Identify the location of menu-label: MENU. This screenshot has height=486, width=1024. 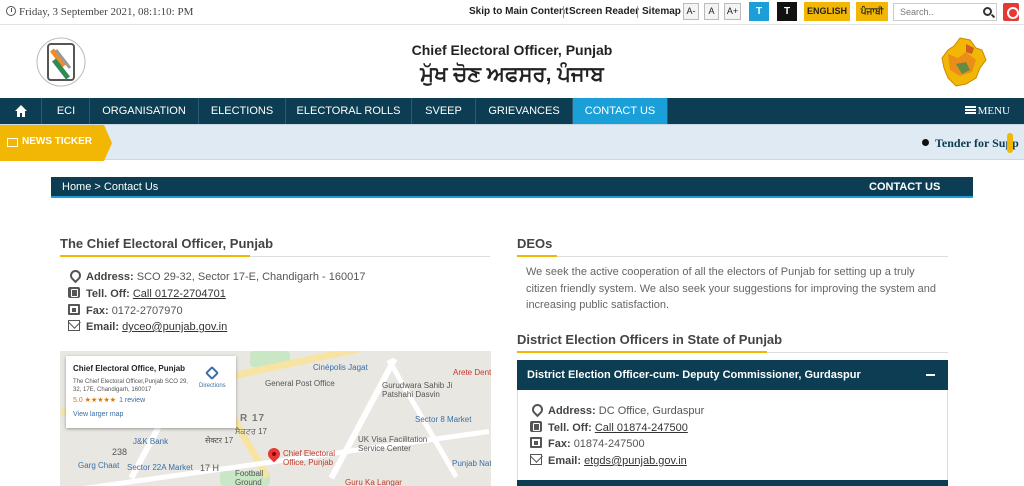
(993, 111).